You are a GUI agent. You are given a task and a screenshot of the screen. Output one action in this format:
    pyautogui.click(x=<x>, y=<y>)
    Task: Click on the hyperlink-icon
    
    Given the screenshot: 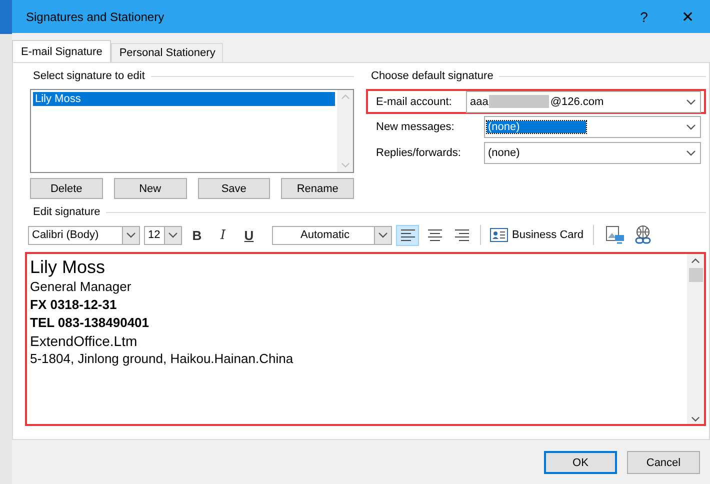 What is the action you would take?
    pyautogui.click(x=642, y=235)
    